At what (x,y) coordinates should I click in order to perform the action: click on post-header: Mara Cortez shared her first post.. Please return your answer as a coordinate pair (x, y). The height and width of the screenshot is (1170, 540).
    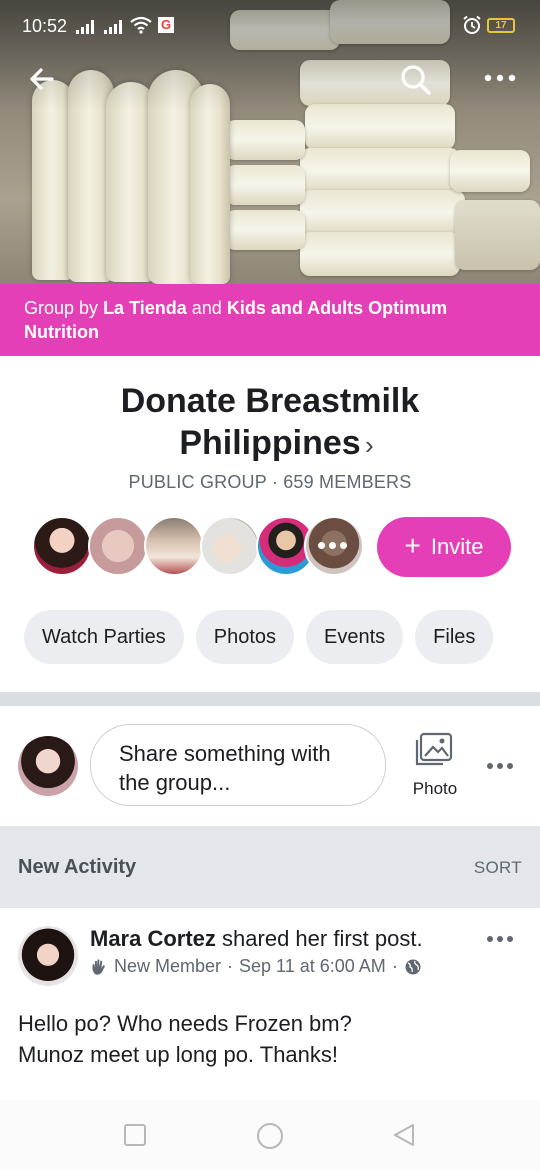
    Looking at the image, I should click on (256, 939).